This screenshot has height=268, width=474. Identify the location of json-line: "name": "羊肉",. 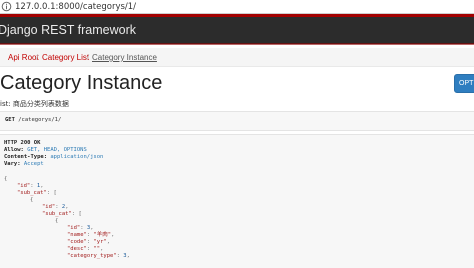
(91, 235).